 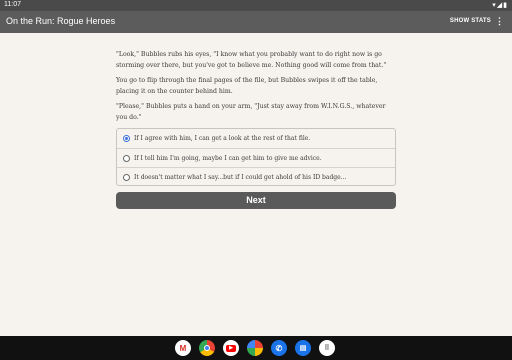 What do you see at coordinates (470, 21) in the screenshot?
I see `show-stats-button: SHOW STATS` at bounding box center [470, 21].